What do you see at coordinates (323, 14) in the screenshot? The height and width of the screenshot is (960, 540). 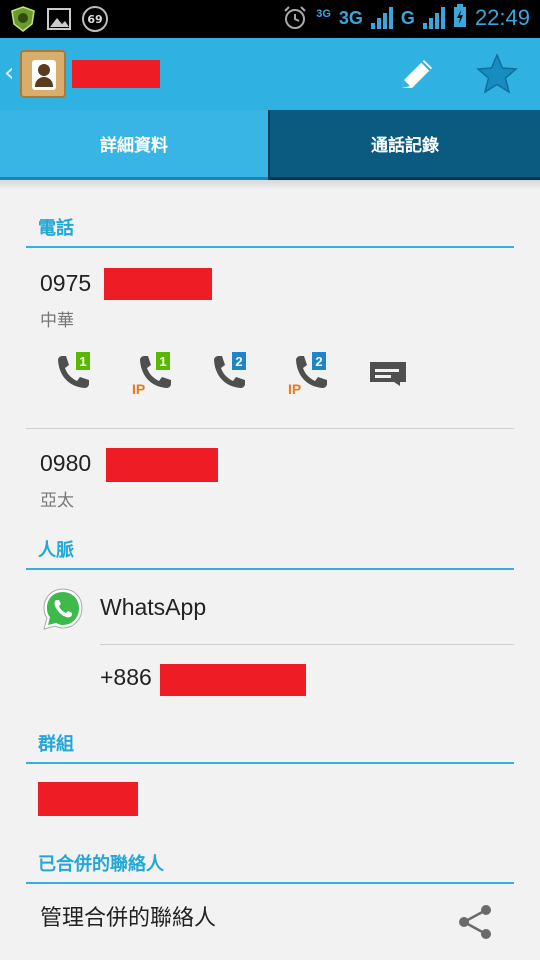 I see `network-3g-small: 3G` at bounding box center [323, 14].